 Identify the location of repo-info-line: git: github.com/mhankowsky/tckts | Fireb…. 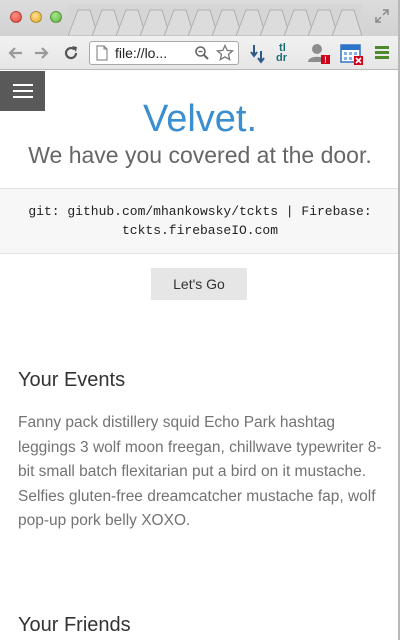
(200, 211).